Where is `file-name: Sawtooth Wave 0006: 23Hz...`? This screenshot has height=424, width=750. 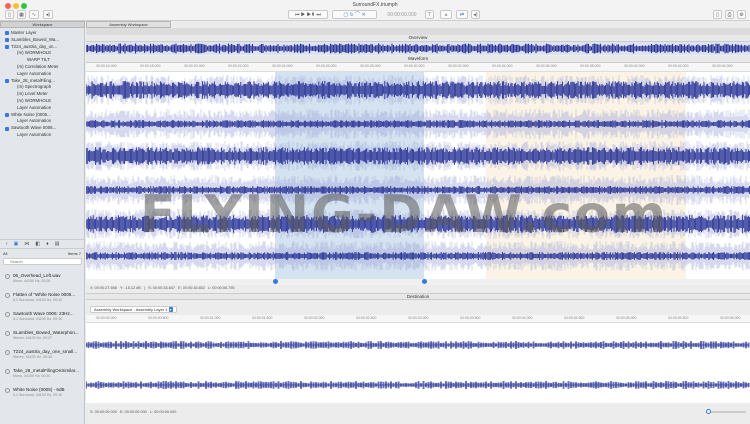 file-name: Sawtooth Wave 0006: 23Hz... is located at coordinates (43, 313).